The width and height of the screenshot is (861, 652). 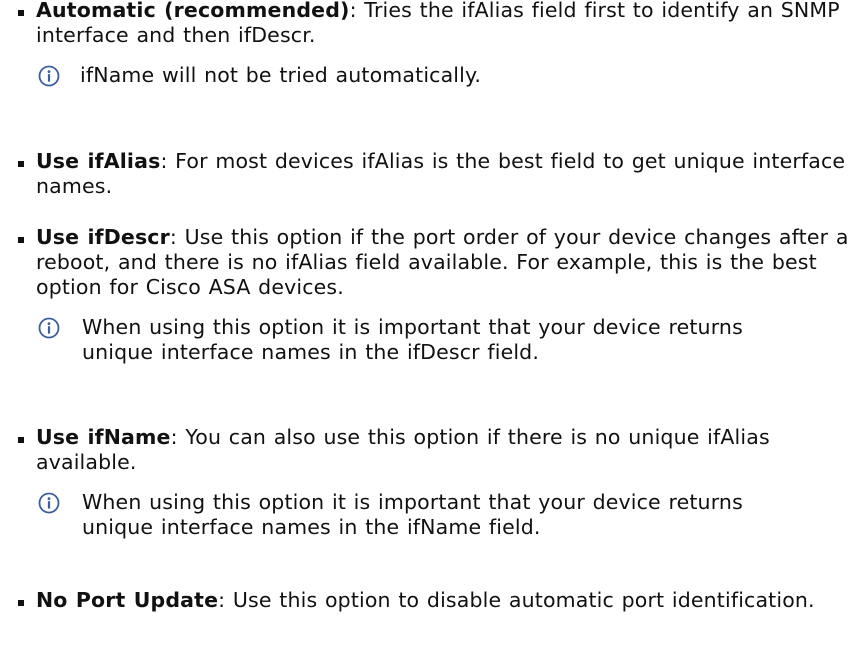 I want to click on option-term: Use ifDescr, so click(x=103, y=237).